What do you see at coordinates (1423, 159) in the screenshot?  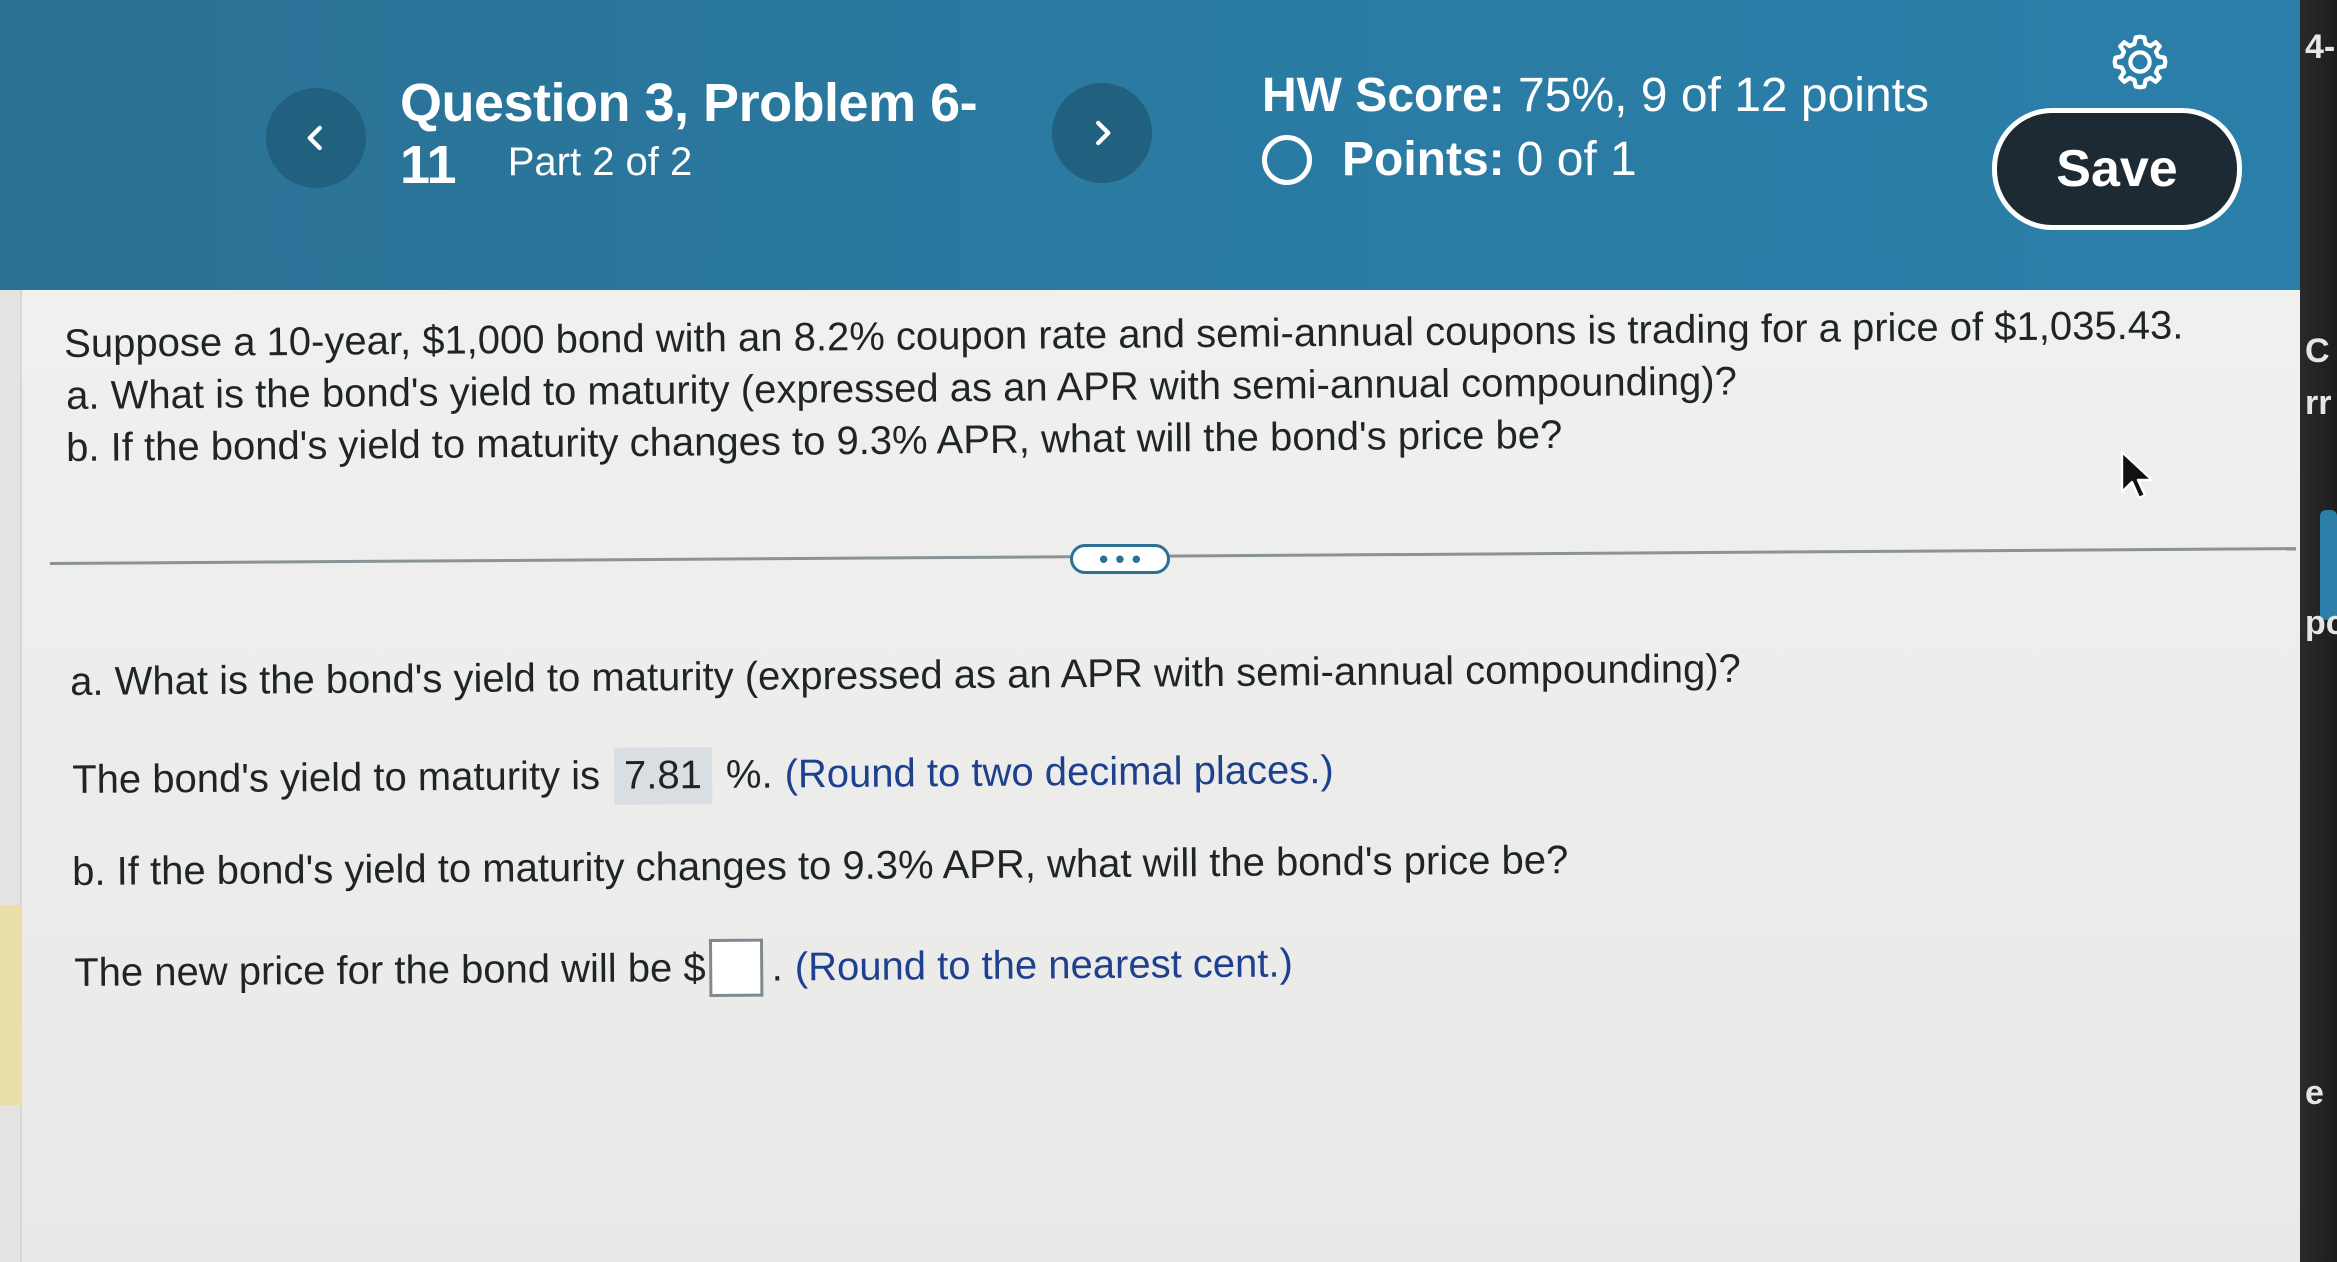 I see `points-label: Points:` at bounding box center [1423, 159].